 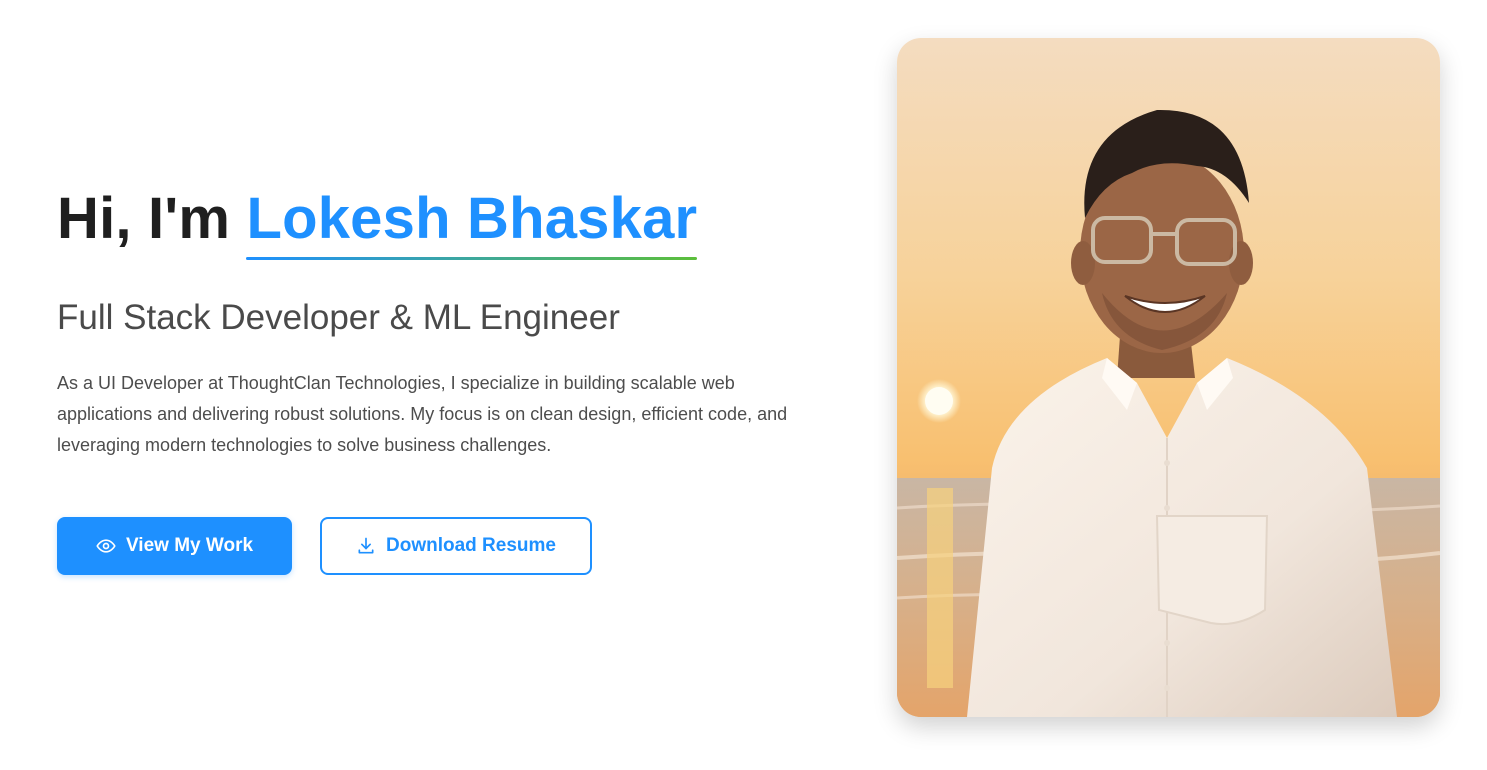 I want to click on eye-icon, so click(x=106, y=546).